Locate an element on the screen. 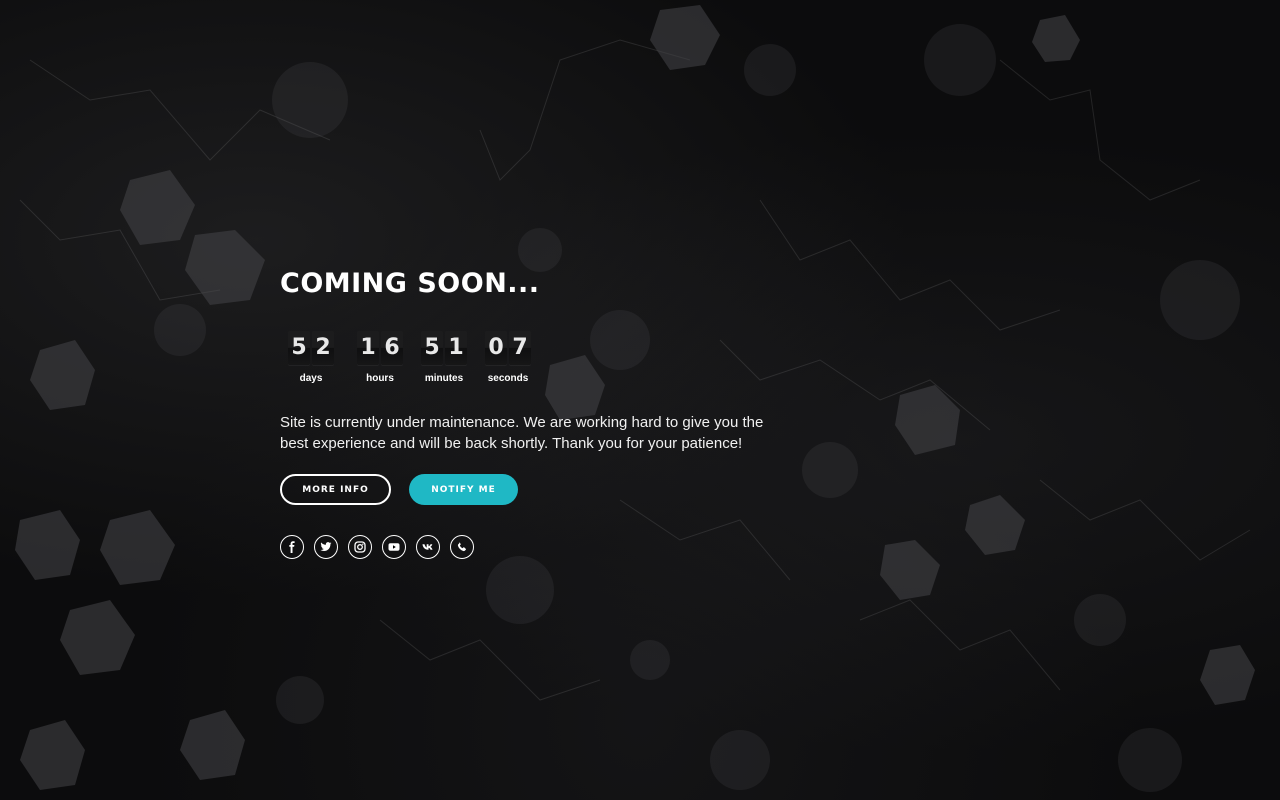  countdown-digit: 2 is located at coordinates (323, 348).